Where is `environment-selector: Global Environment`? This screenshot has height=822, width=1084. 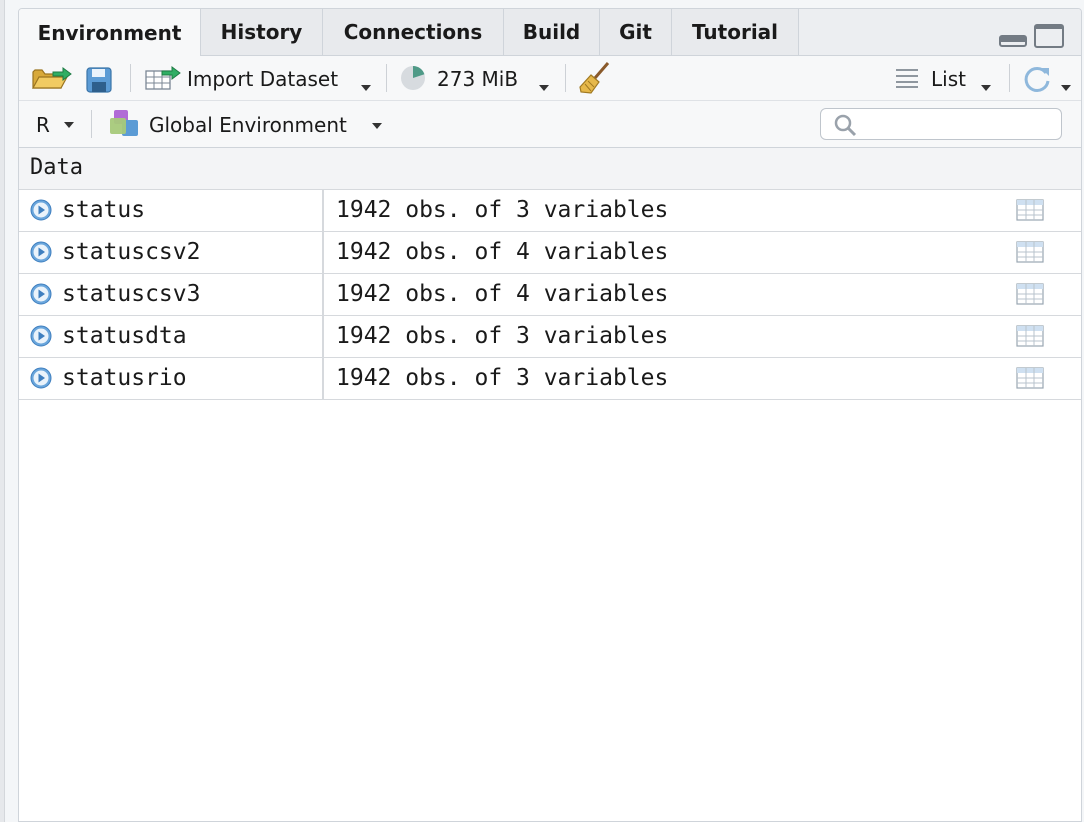
environment-selector: Global Environment is located at coordinates (248, 125).